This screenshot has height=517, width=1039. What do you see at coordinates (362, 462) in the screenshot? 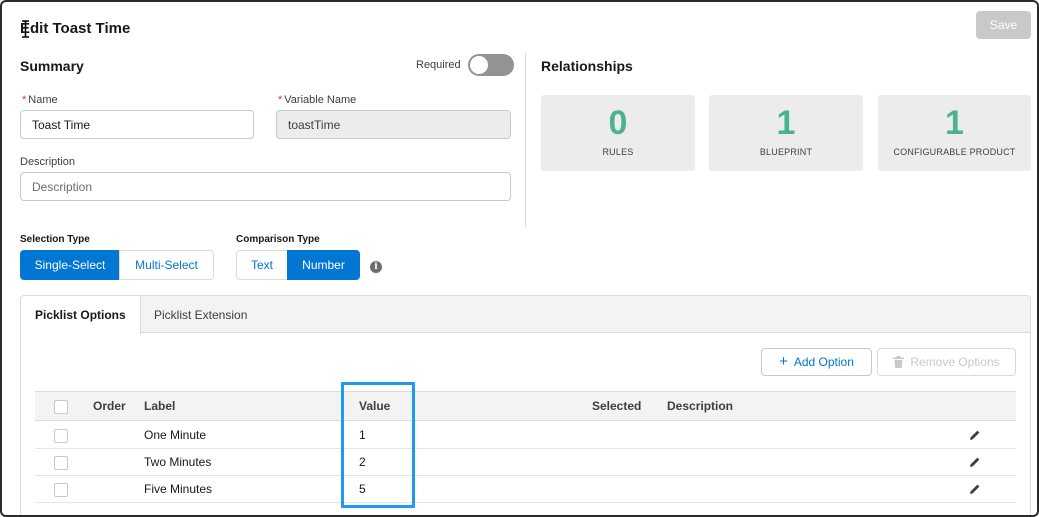
I see `row-value: 2` at bounding box center [362, 462].